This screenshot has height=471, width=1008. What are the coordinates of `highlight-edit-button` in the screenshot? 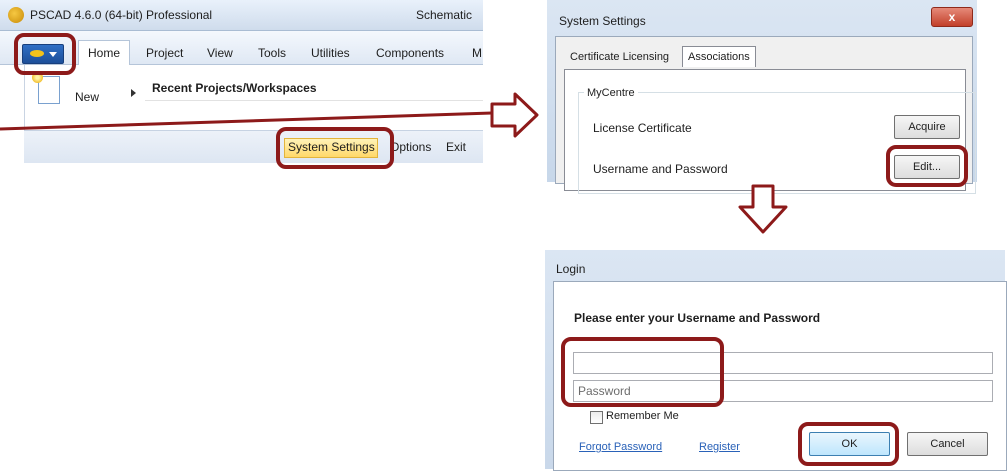 It's located at (927, 166).